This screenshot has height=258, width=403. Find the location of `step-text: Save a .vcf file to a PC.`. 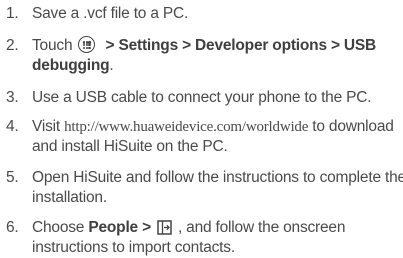

step-text: Save a .vcf file to a PC. is located at coordinates (110, 14).